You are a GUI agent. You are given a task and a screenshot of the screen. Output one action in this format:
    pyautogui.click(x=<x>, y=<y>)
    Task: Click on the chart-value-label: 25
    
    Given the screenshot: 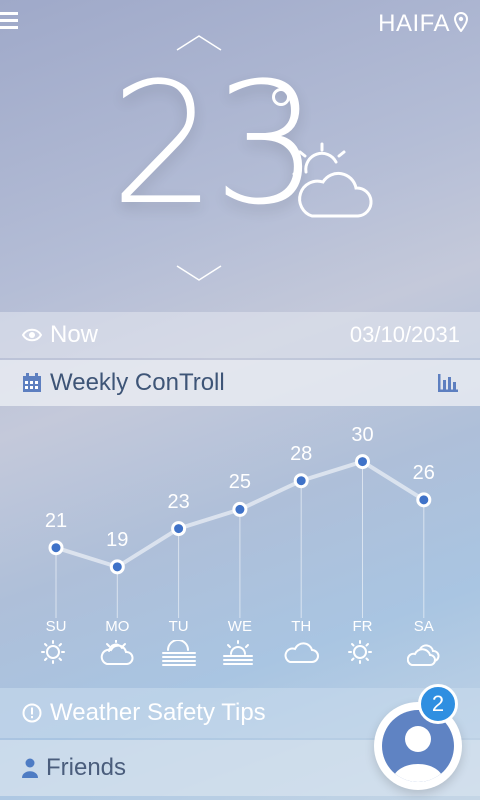 What is the action you would take?
    pyautogui.click(x=240, y=482)
    